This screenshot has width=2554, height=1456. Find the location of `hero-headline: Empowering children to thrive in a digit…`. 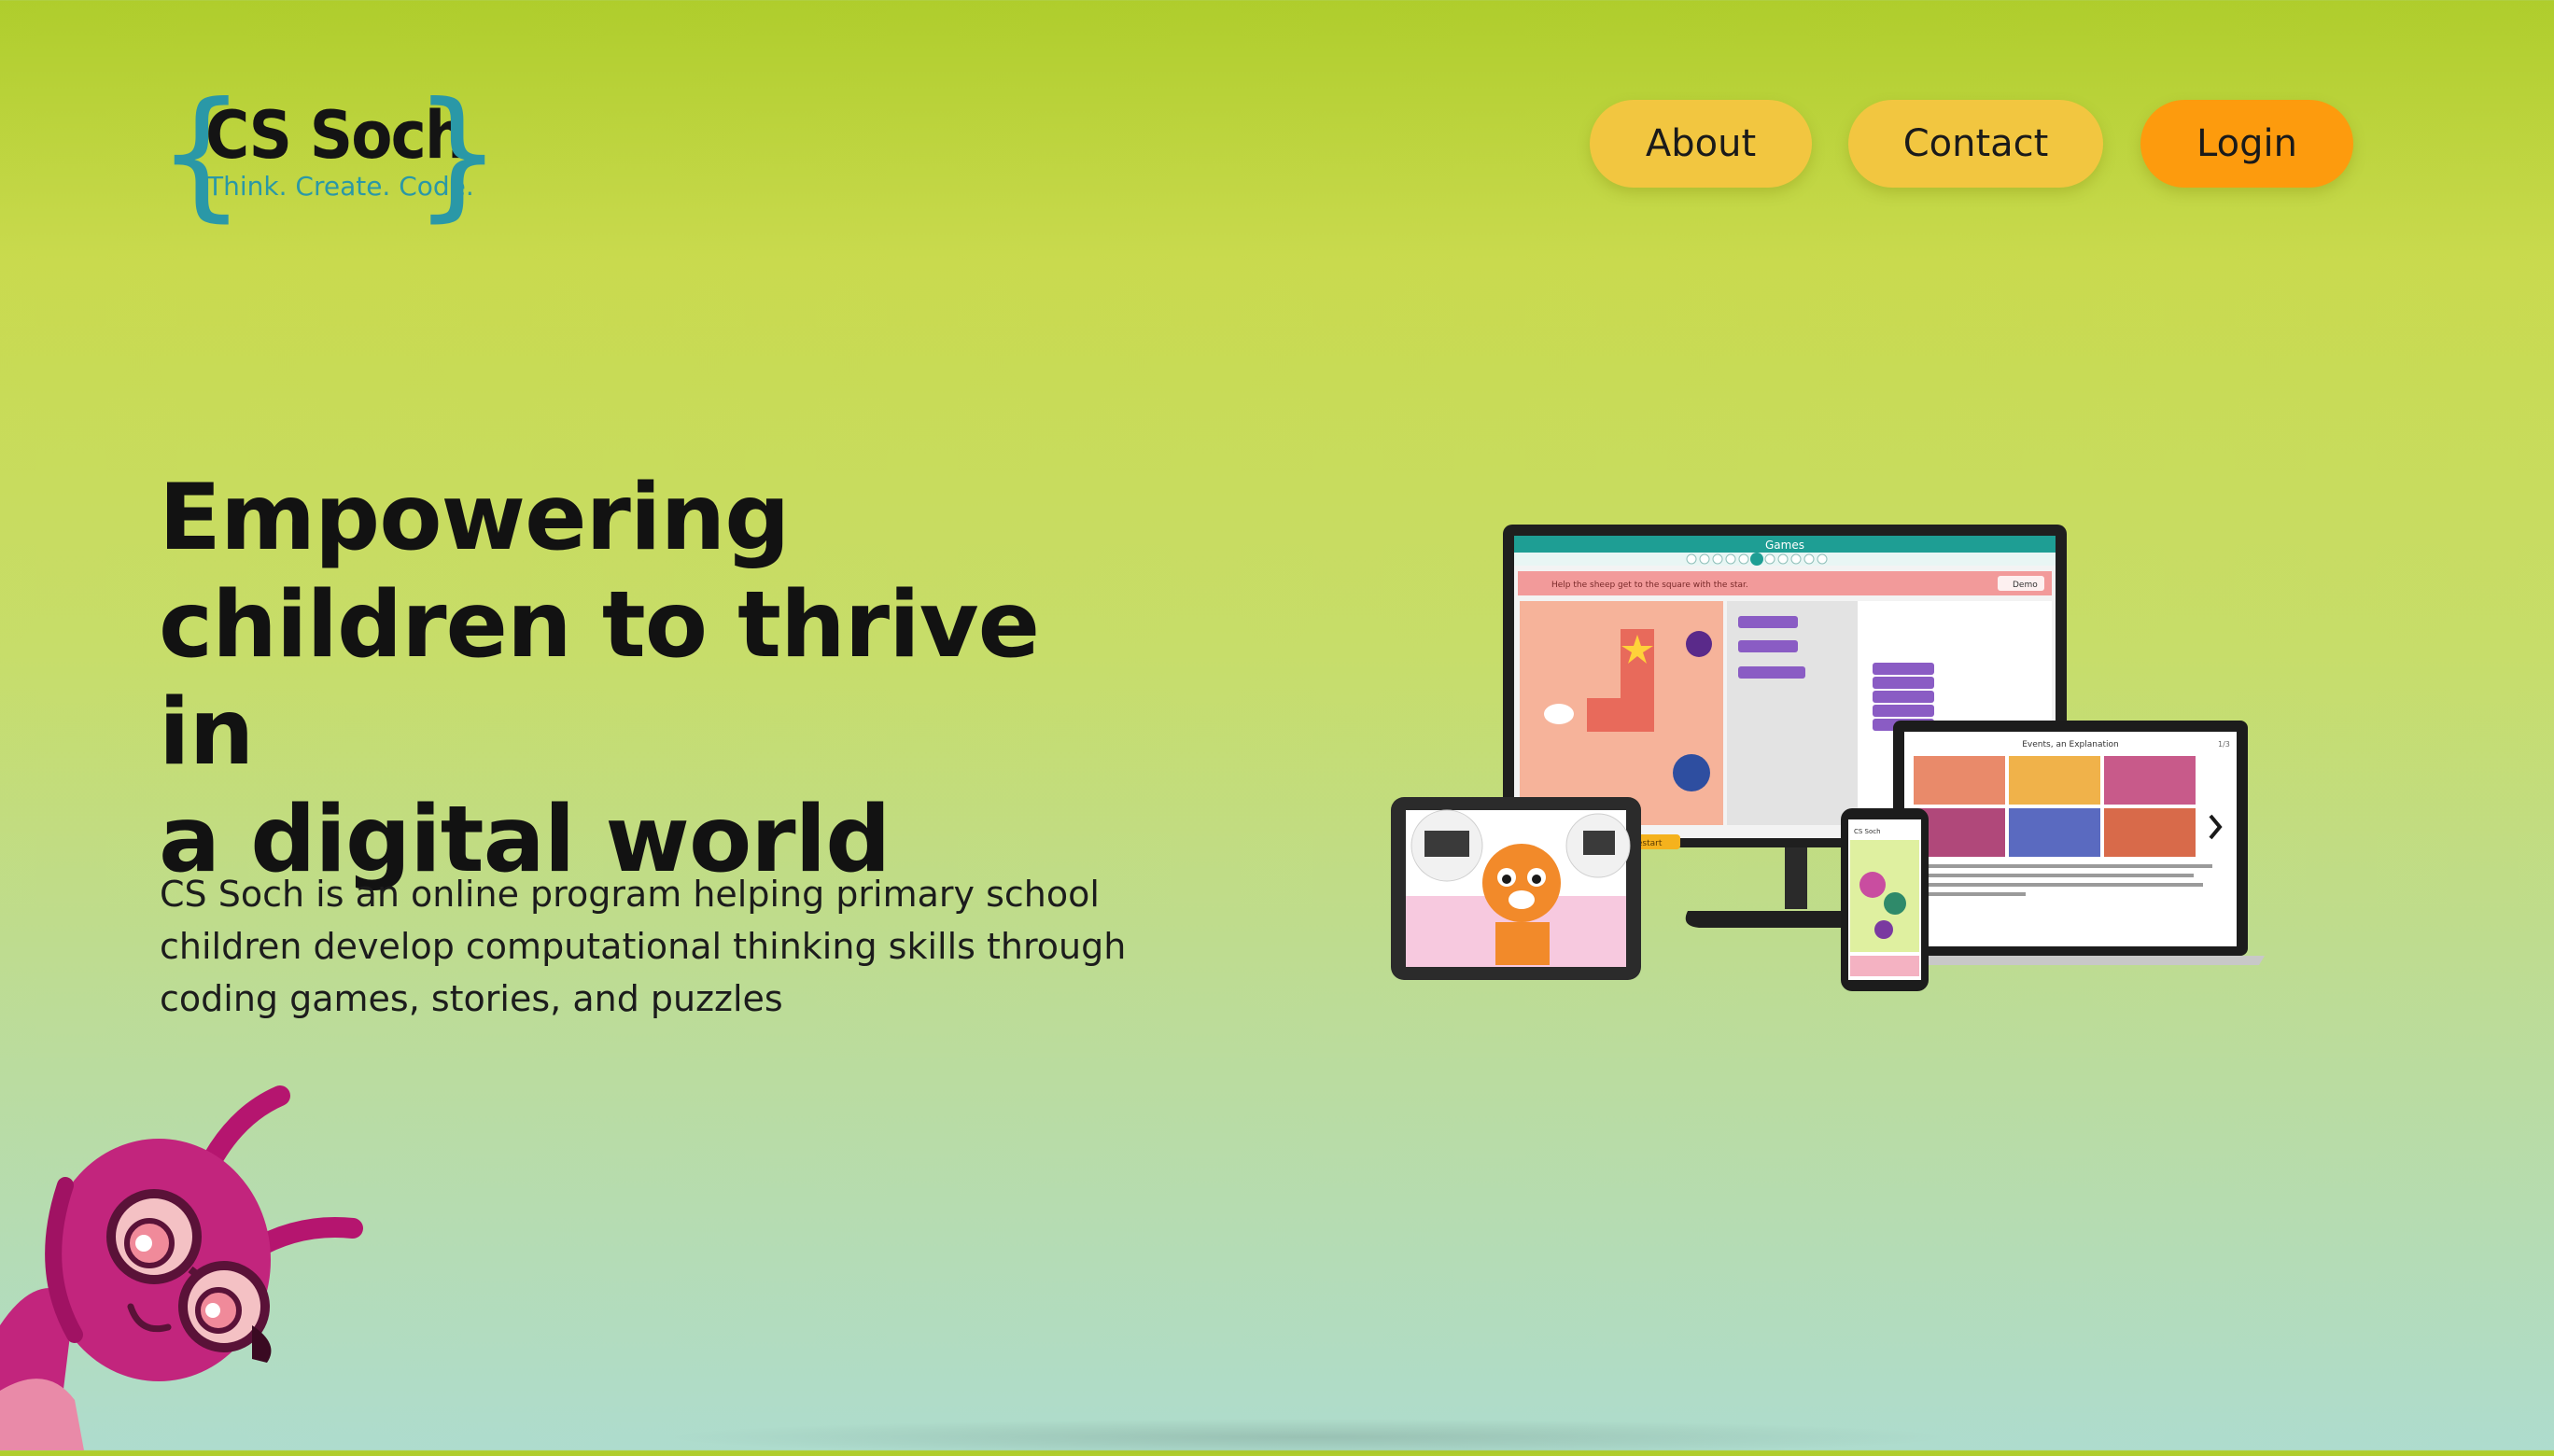

hero-headline: Empowering children to thrive in a digit… is located at coordinates (625, 679).